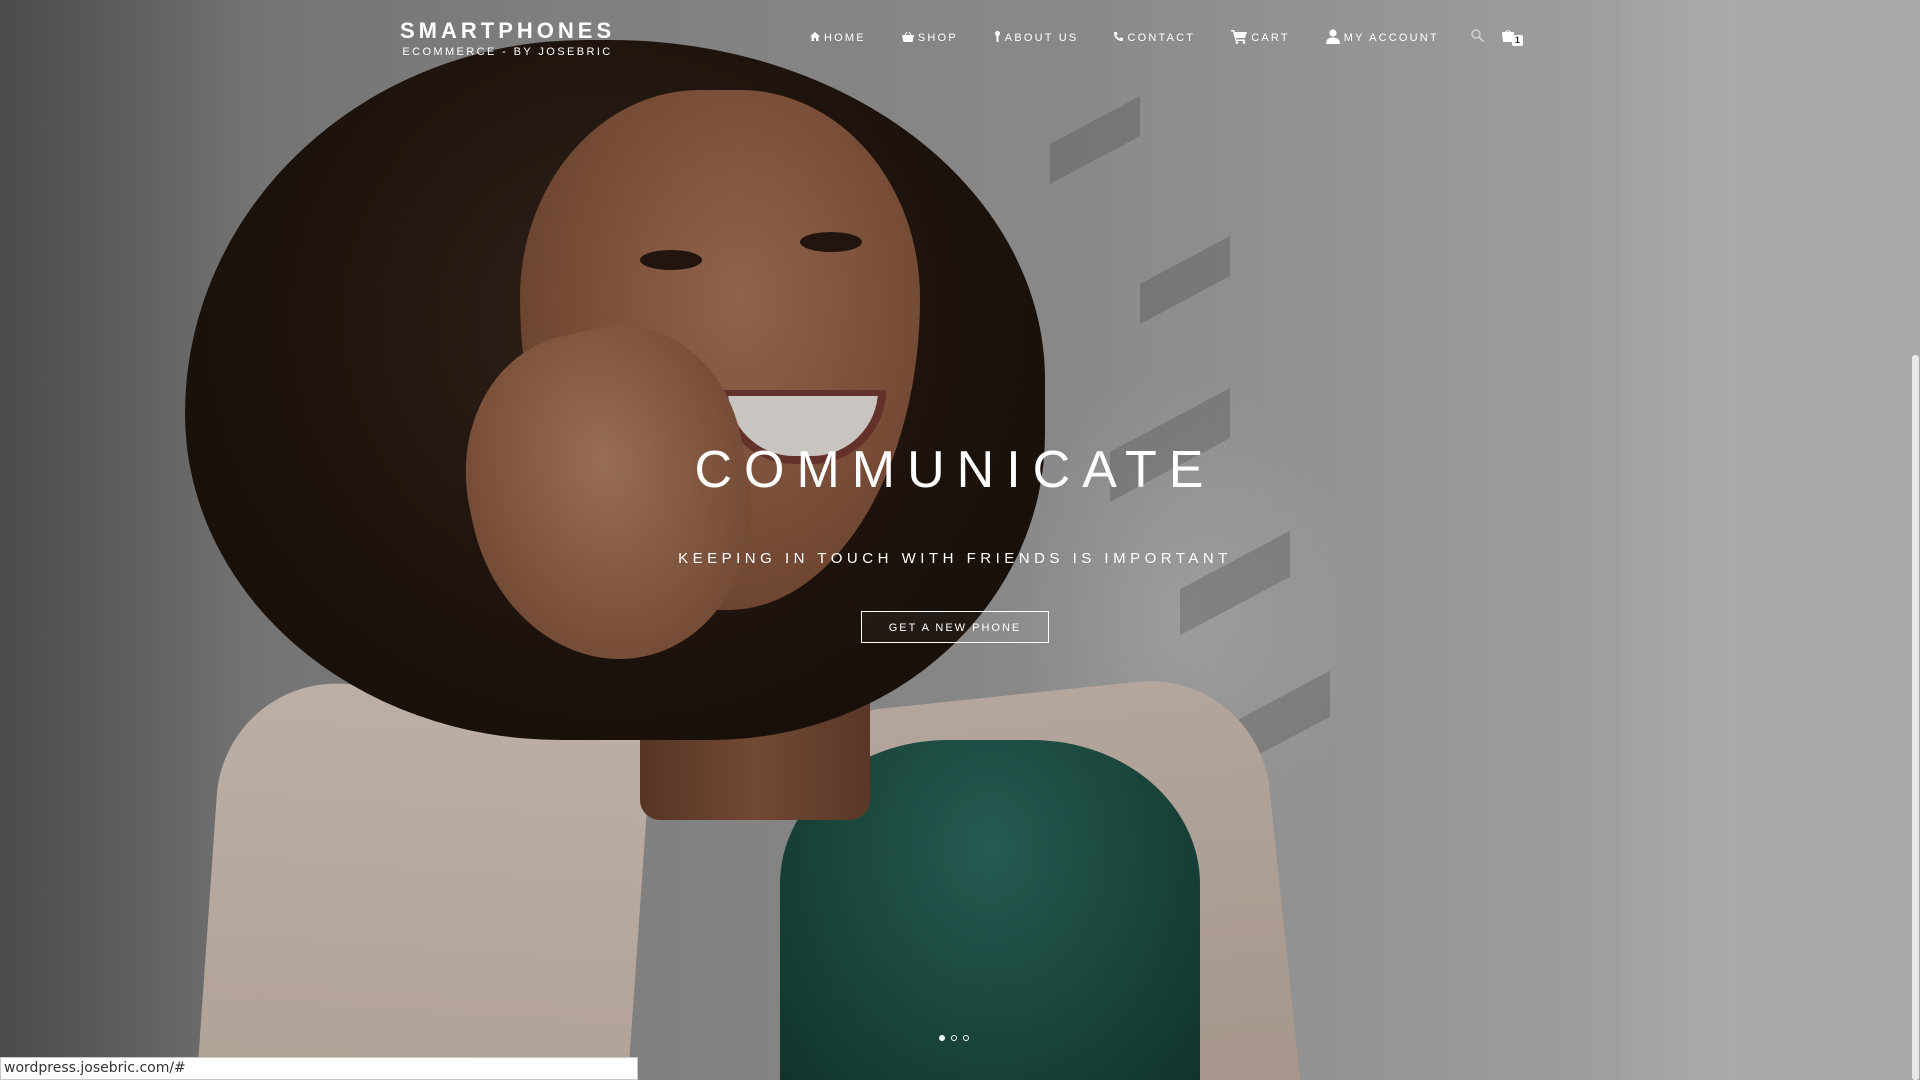  I want to click on basket-icon, so click(907, 38).